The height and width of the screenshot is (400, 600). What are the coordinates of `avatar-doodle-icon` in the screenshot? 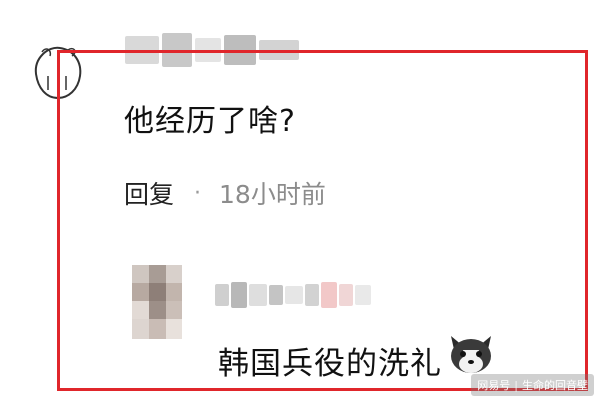 It's located at (58, 73).